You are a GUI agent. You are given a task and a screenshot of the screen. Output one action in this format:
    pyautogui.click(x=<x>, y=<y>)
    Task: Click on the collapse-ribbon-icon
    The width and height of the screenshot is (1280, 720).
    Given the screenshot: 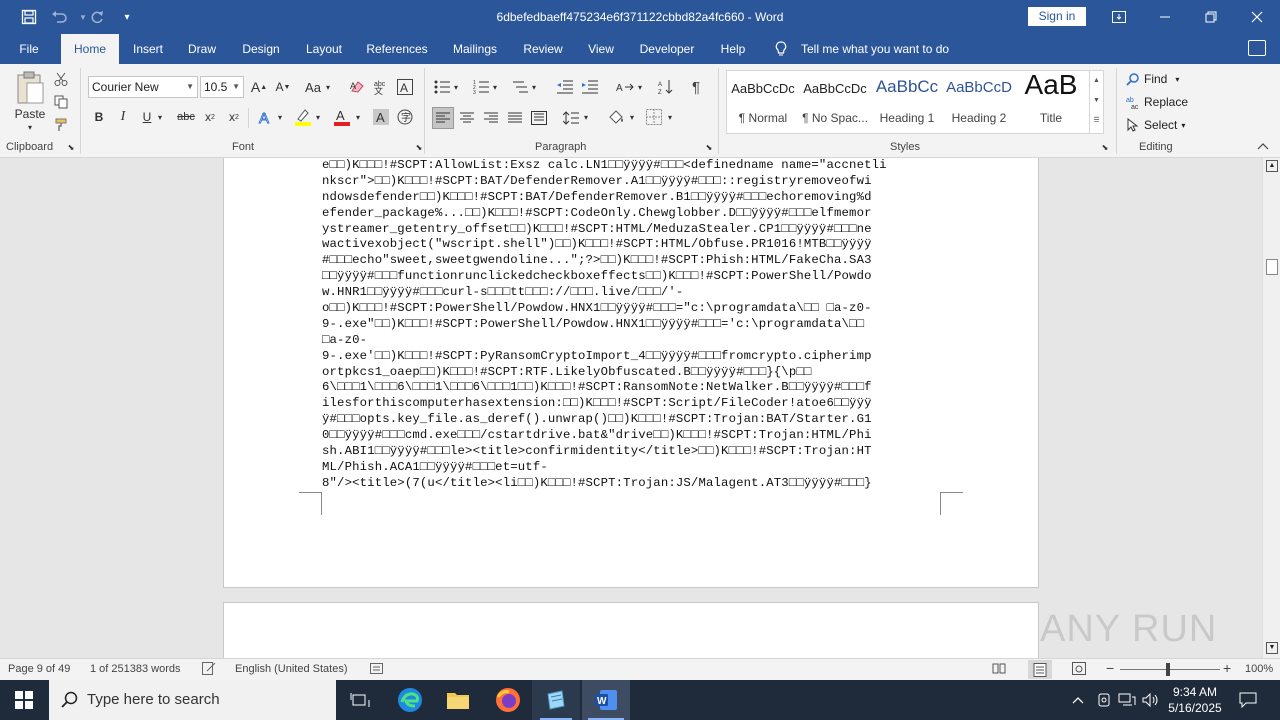 What is the action you would take?
    pyautogui.click(x=1263, y=146)
    